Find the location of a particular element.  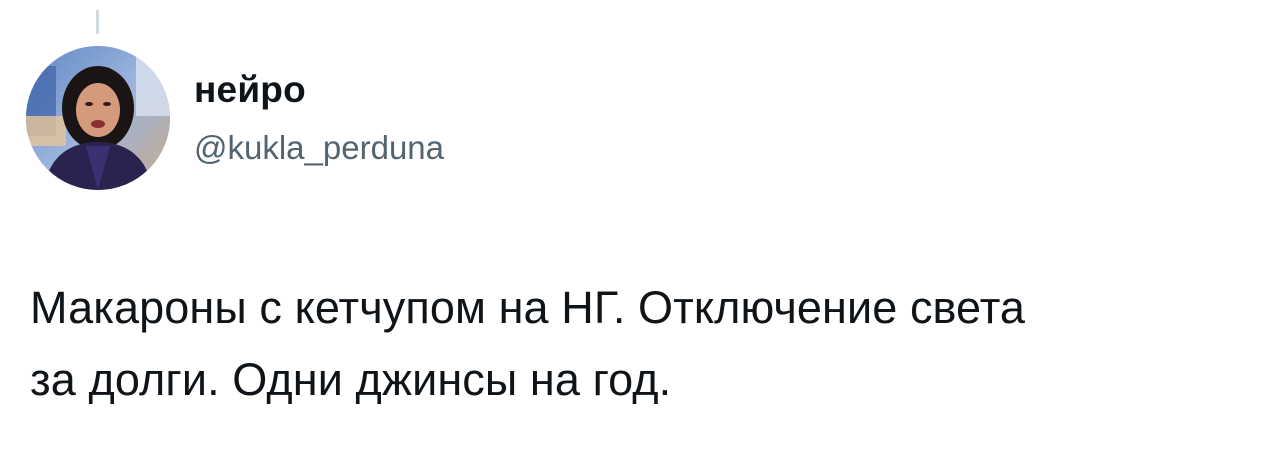

author-handle: @kukla_perduna is located at coordinates (319, 148).